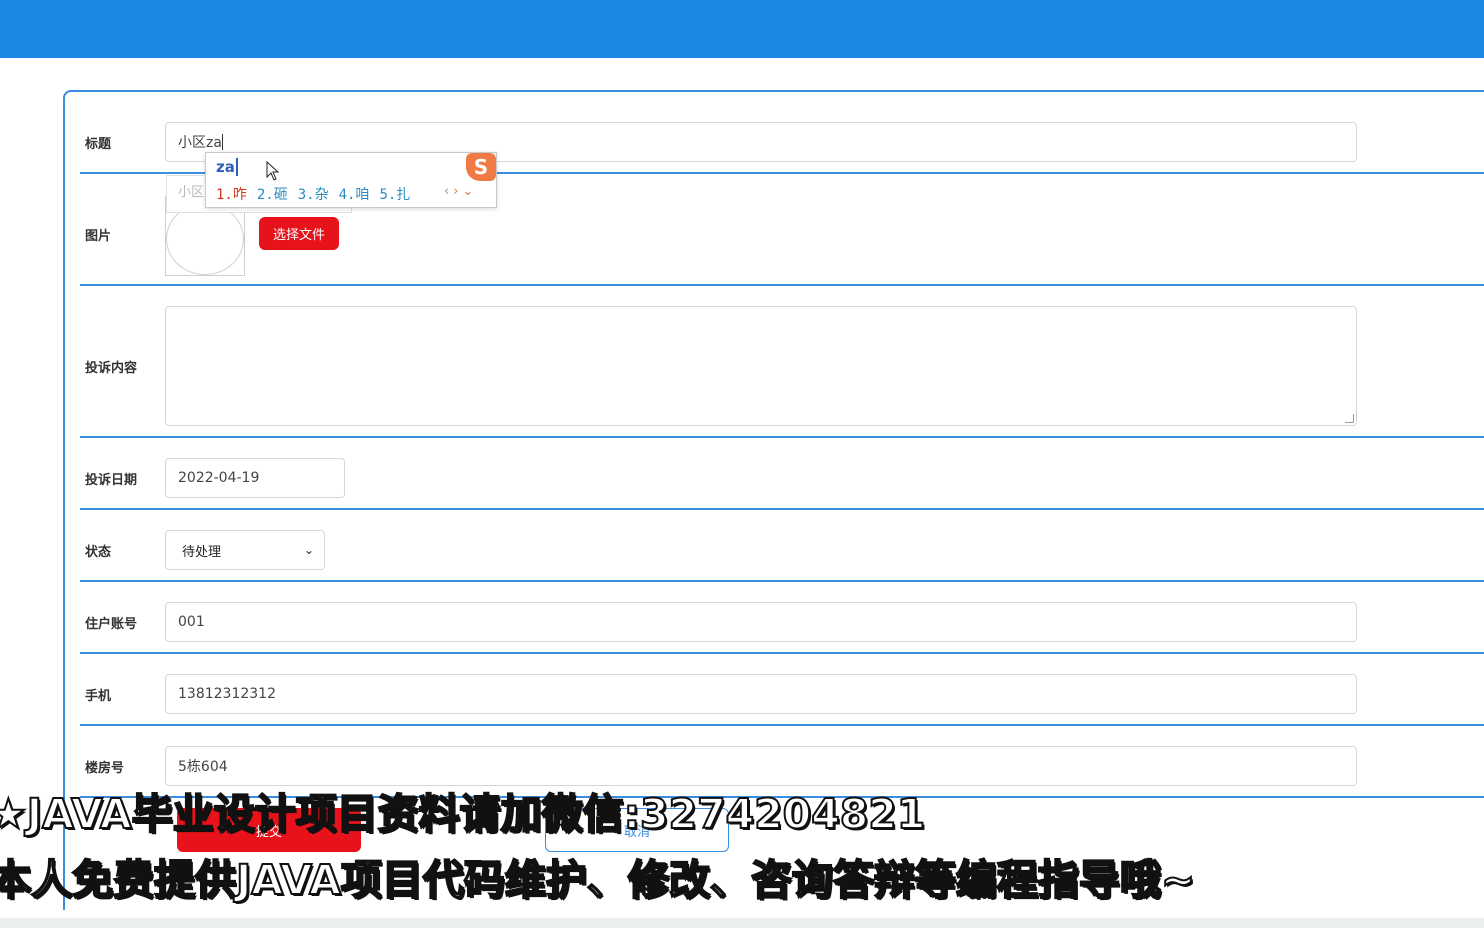  What do you see at coordinates (98, 552) in the screenshot?
I see `status-label: 状态` at bounding box center [98, 552].